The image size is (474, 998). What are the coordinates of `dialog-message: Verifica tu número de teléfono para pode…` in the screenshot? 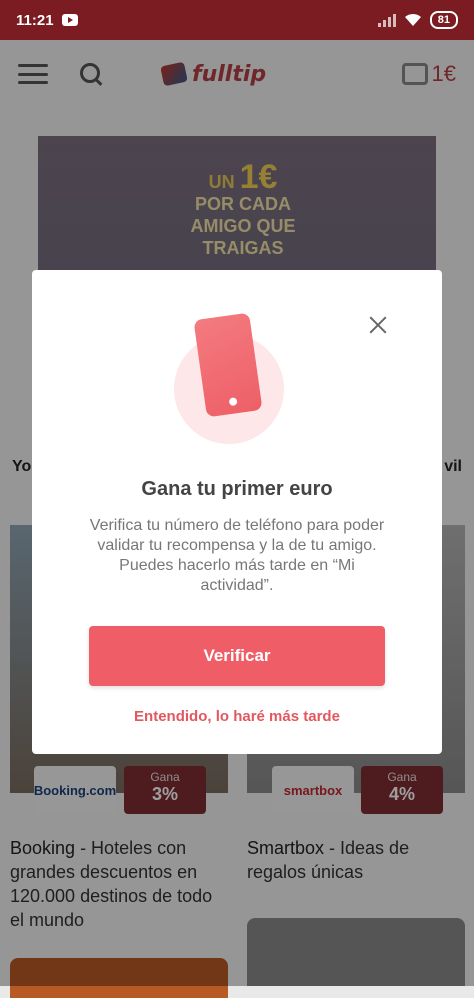 It's located at (237, 555).